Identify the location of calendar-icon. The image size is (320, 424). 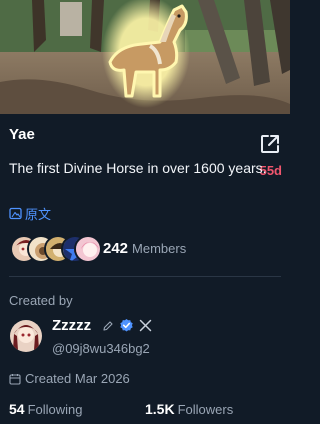
(15, 379).